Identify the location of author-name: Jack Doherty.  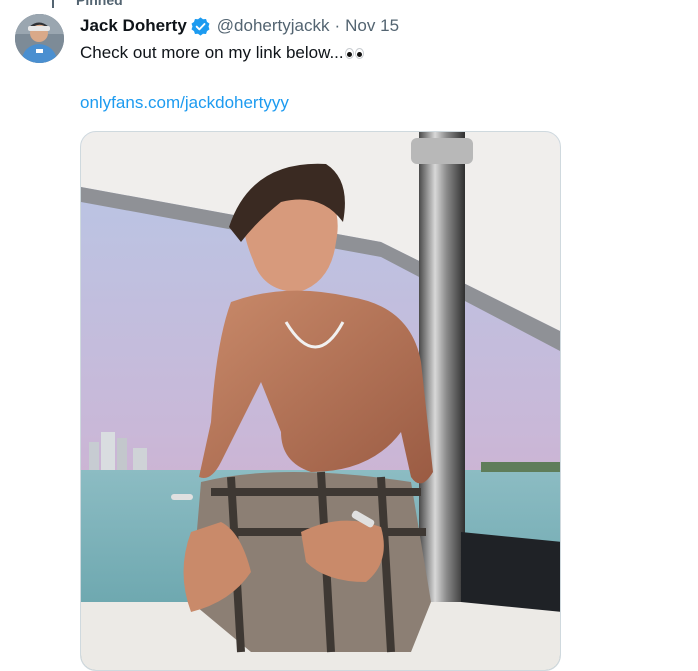
(133, 26).